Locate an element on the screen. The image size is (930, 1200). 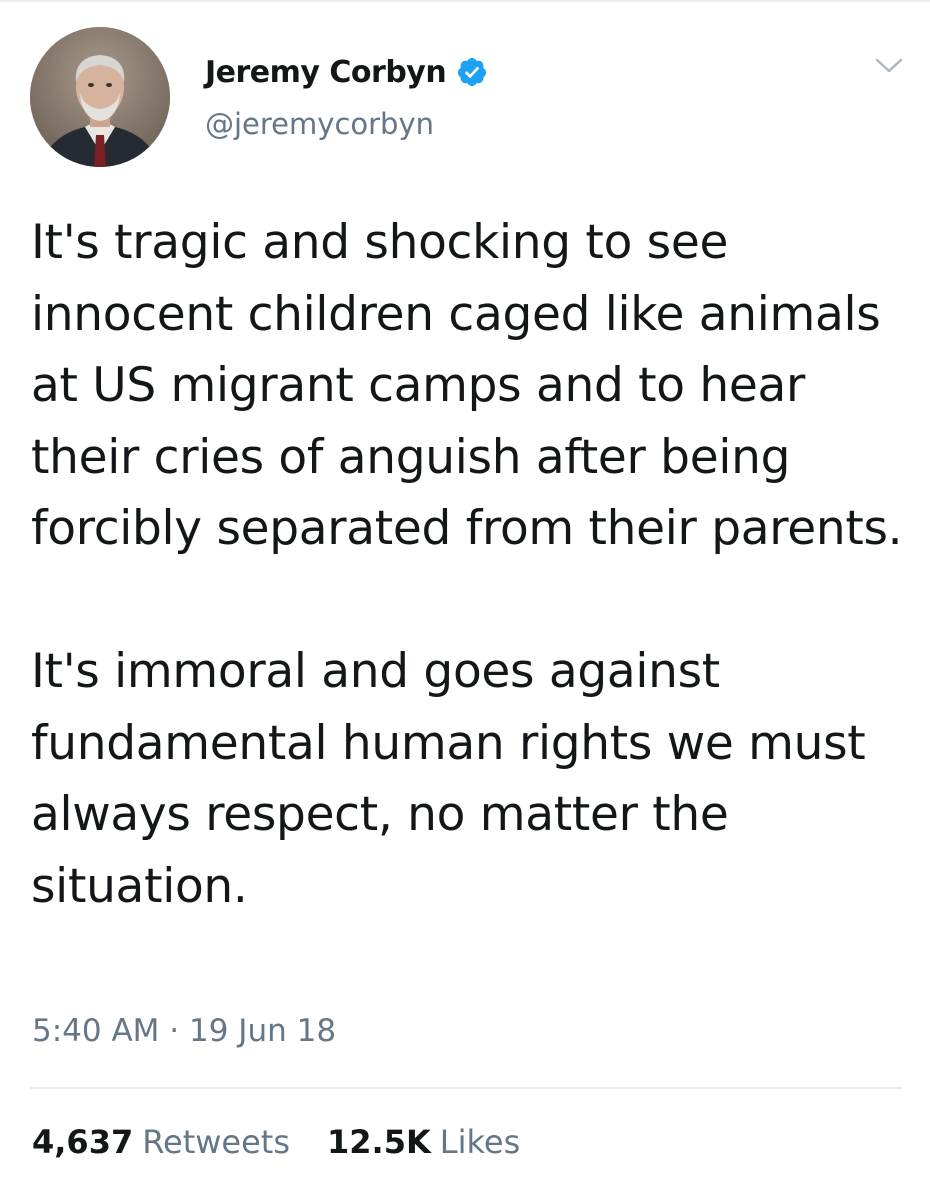
verified-badge-icon is located at coordinates (472, 72).